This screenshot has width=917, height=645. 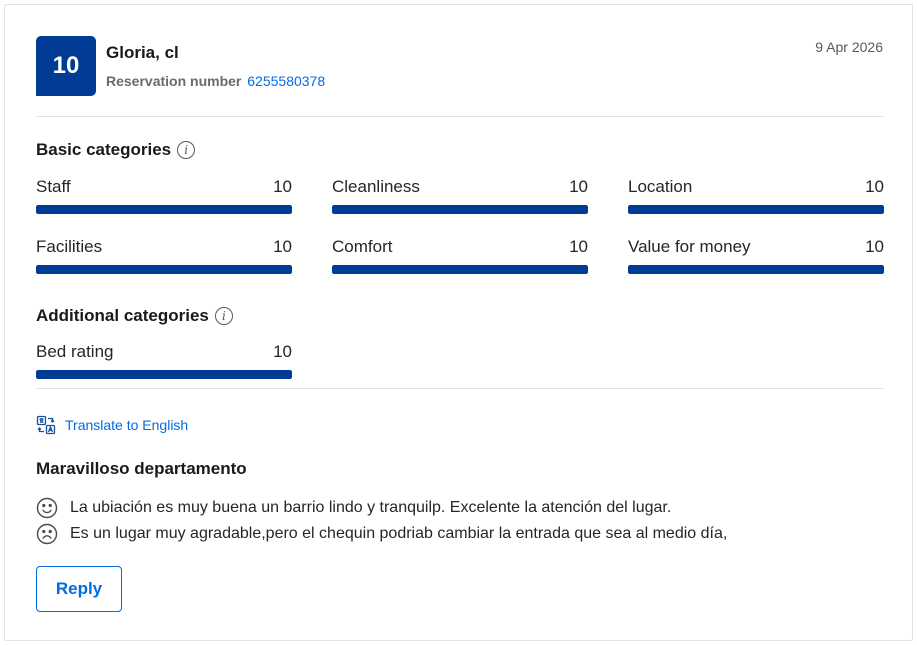 What do you see at coordinates (104, 149) in the screenshot?
I see `basic-categories-title: Basic categories` at bounding box center [104, 149].